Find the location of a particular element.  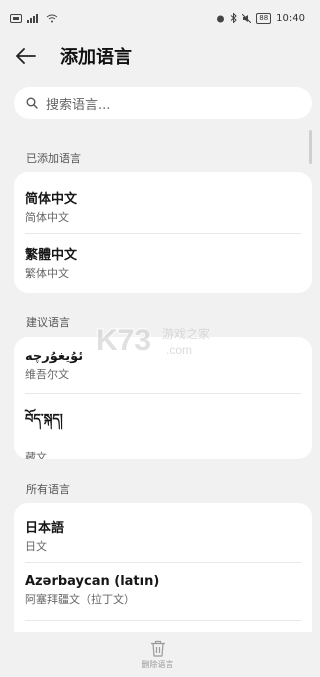

arrow-left-icon is located at coordinates (26, 56).